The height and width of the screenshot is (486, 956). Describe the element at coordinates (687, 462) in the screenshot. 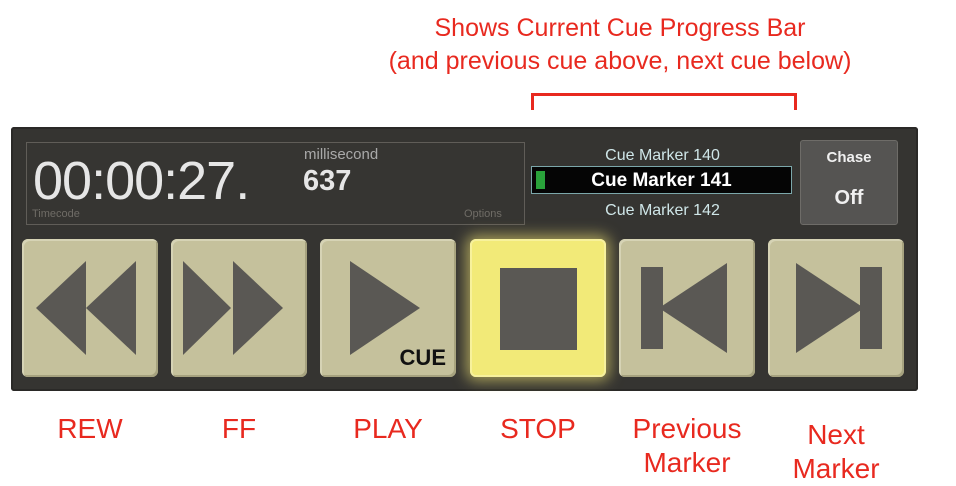

I see `previous-marker-annotation-line2: Marker` at that location.